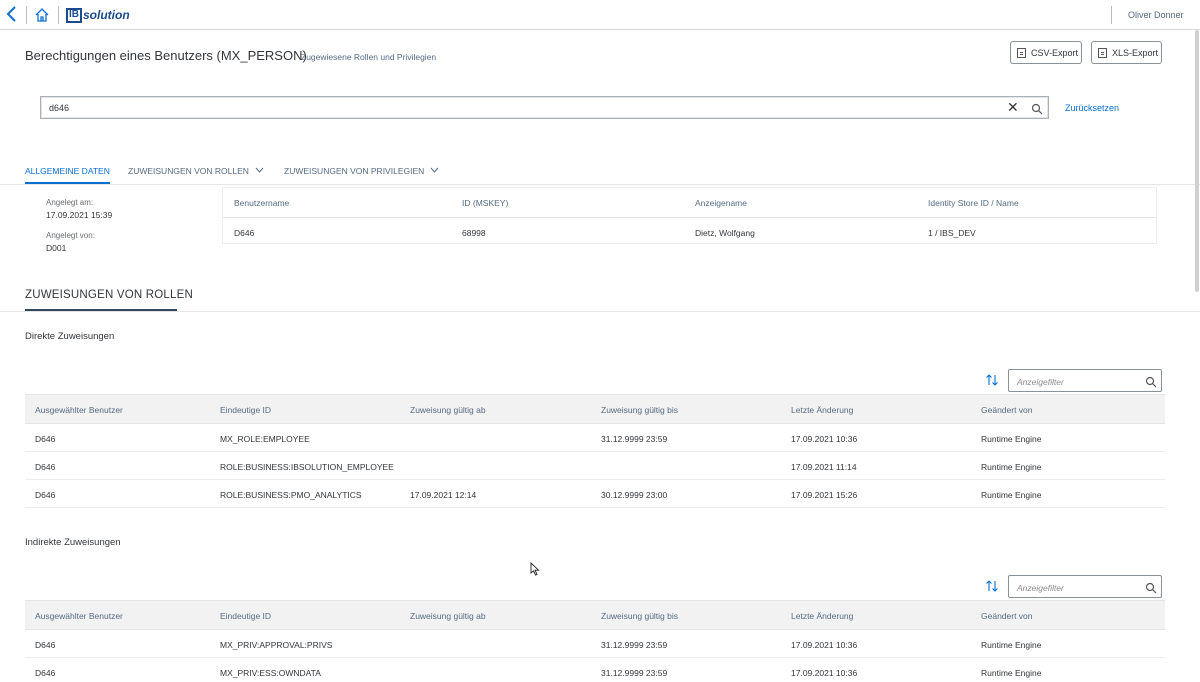  I want to click on tab-role-assignments: ZUWEISUNGEN VON ROLLEN, so click(188, 171).